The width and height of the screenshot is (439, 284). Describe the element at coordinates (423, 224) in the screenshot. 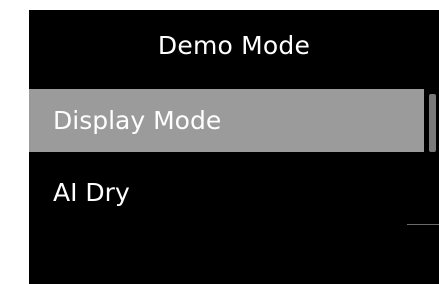

I see `divider-line` at that location.